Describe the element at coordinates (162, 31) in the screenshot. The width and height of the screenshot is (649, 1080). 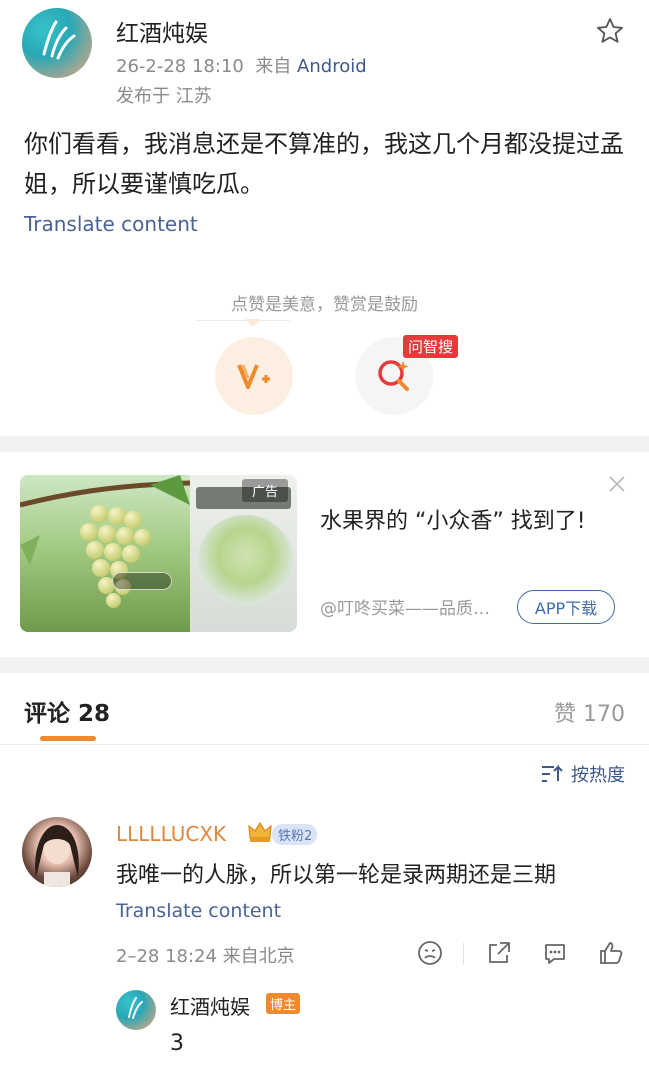
I see `author-name: 红酒炖娱` at that location.